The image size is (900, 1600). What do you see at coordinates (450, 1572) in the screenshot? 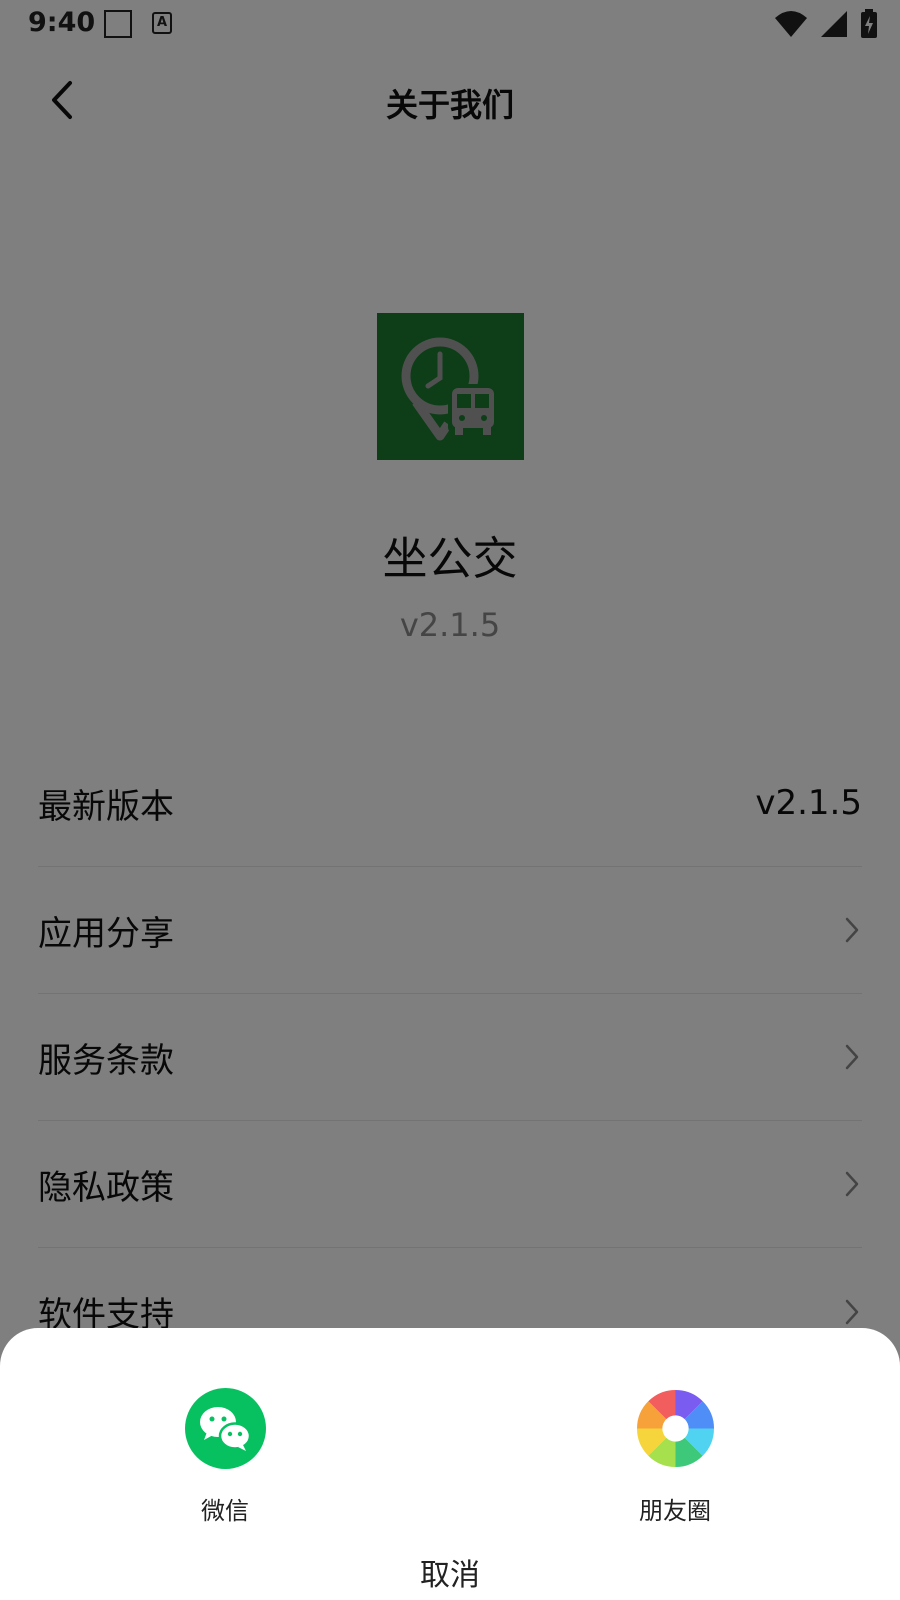
I see `cancel-button: 取消` at bounding box center [450, 1572].